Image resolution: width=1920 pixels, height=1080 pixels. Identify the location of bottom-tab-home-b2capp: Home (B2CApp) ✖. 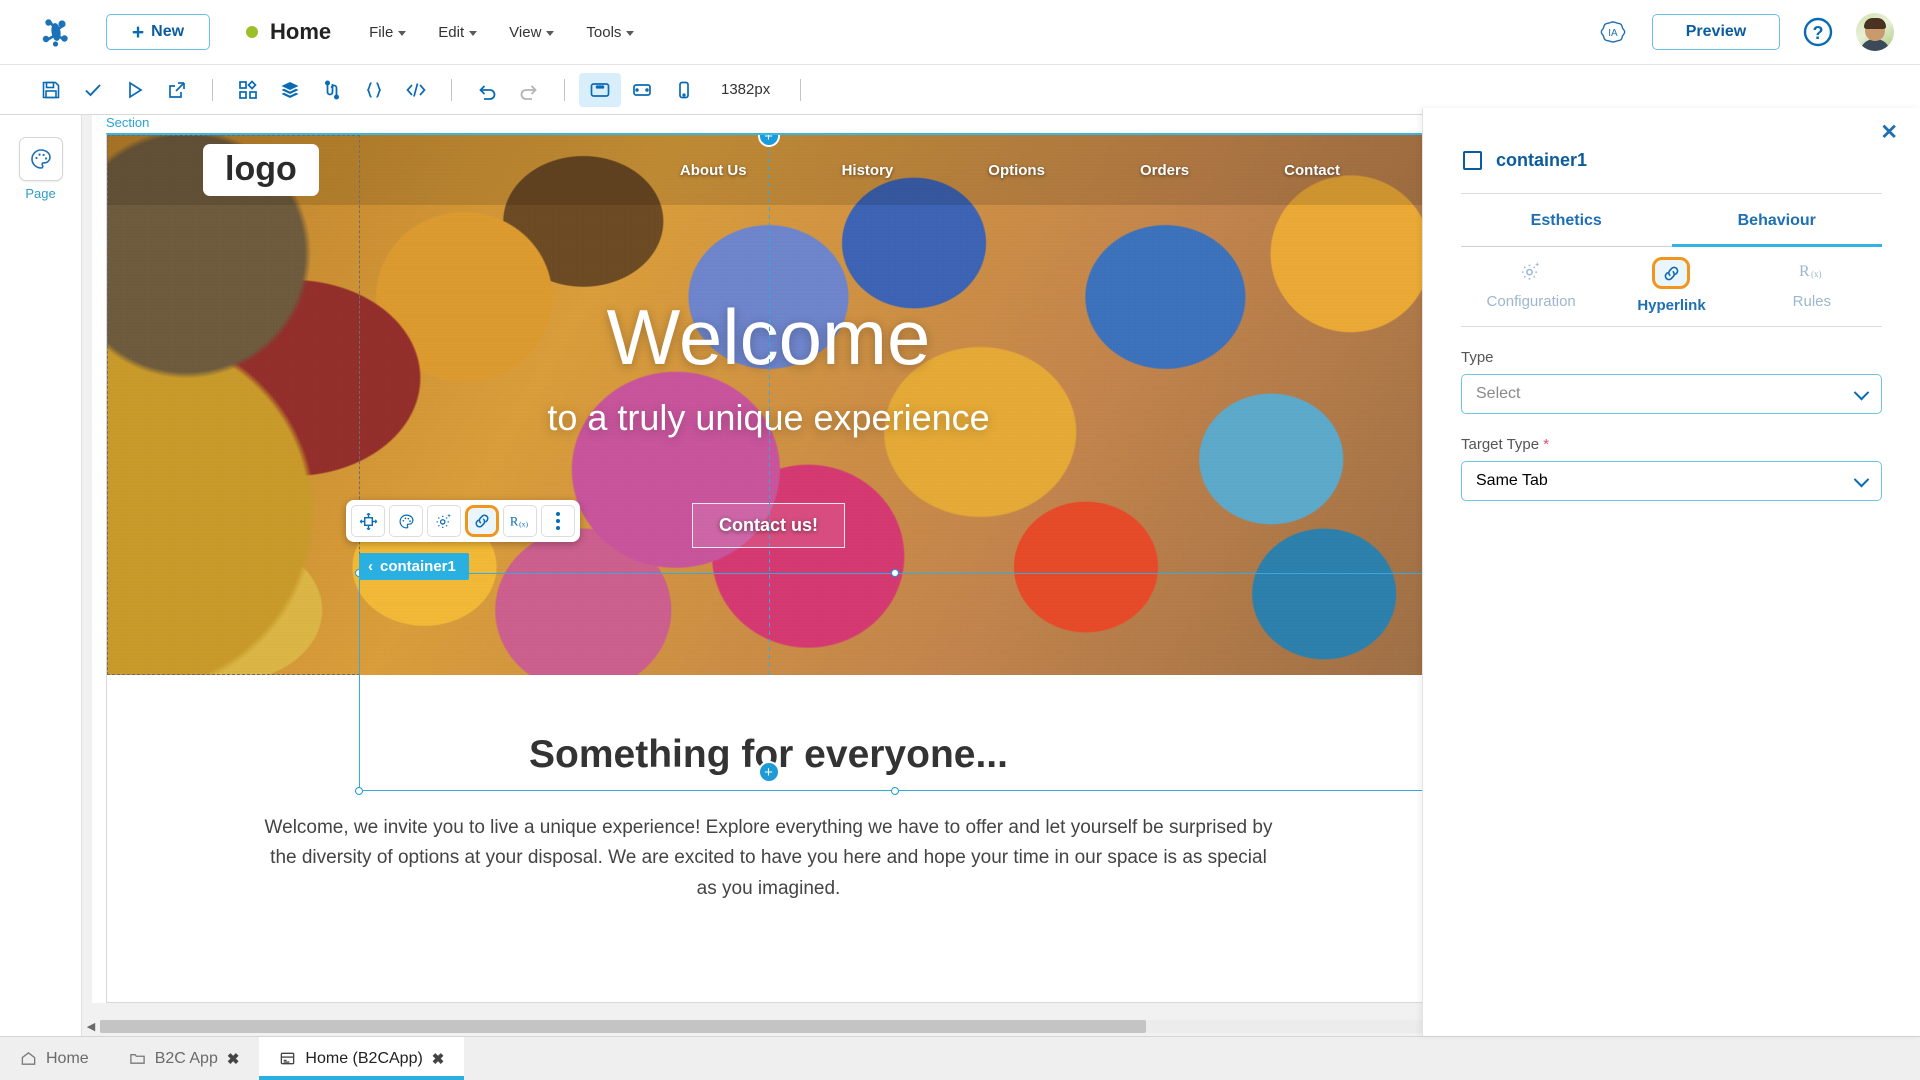
(362, 1058).